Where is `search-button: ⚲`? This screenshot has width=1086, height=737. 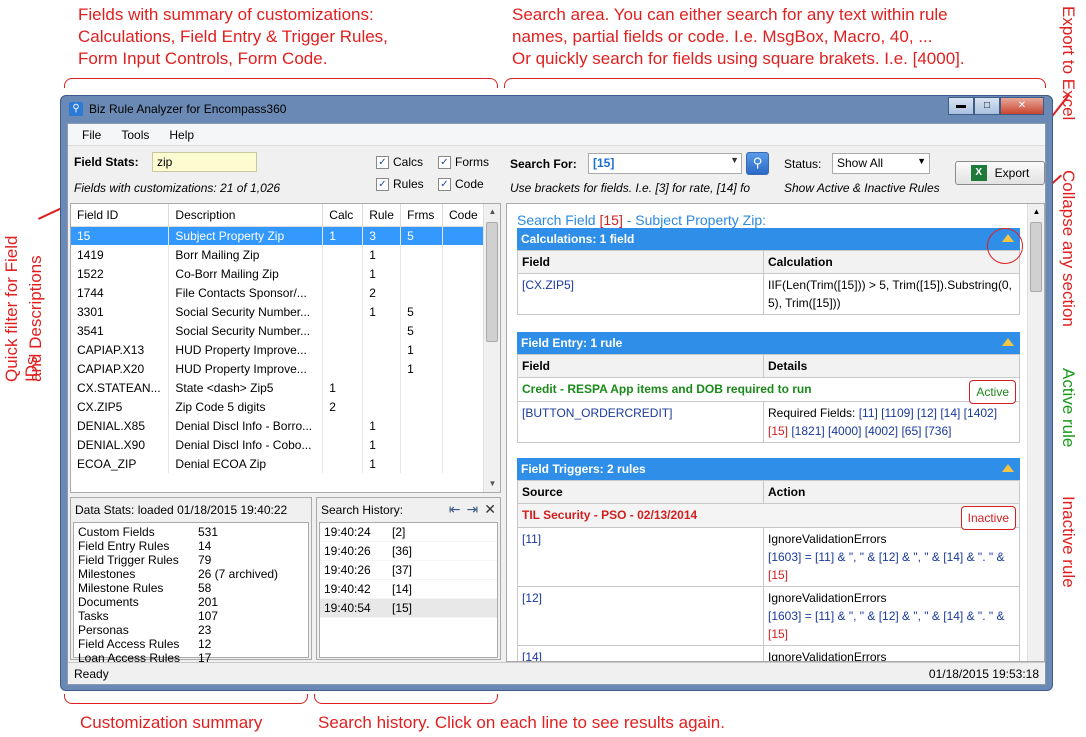
search-button: ⚲ is located at coordinates (757, 163).